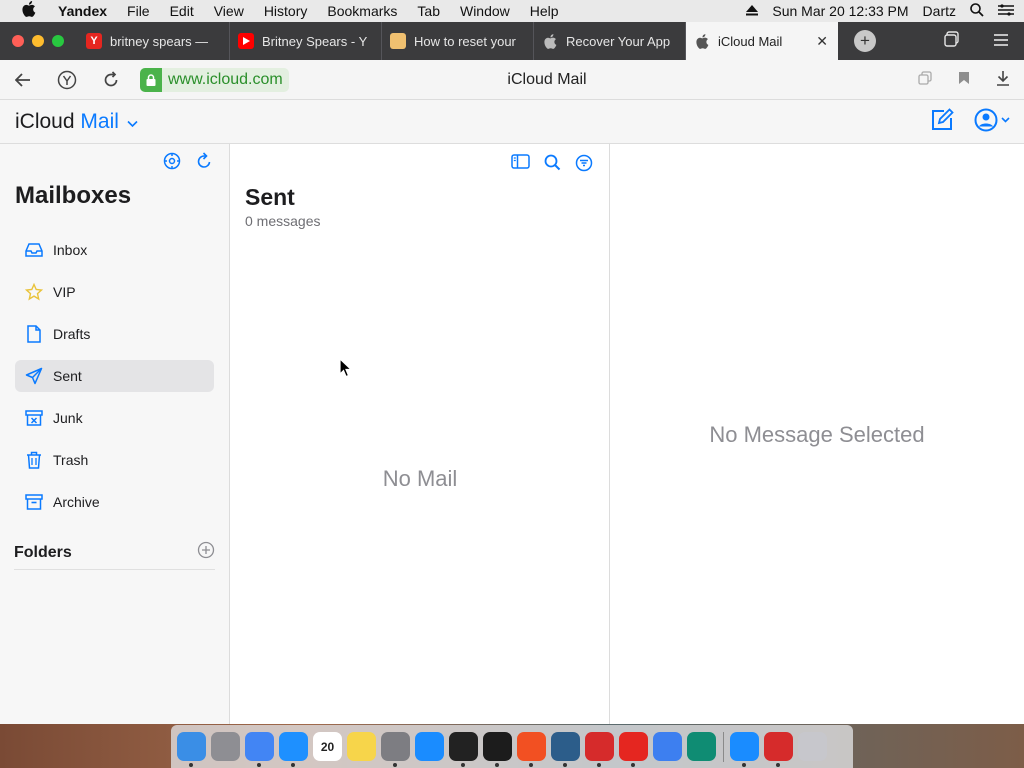 The height and width of the screenshot is (768, 1024). What do you see at coordinates (925, 80) in the screenshot?
I see `copy-link-icon` at bounding box center [925, 80].